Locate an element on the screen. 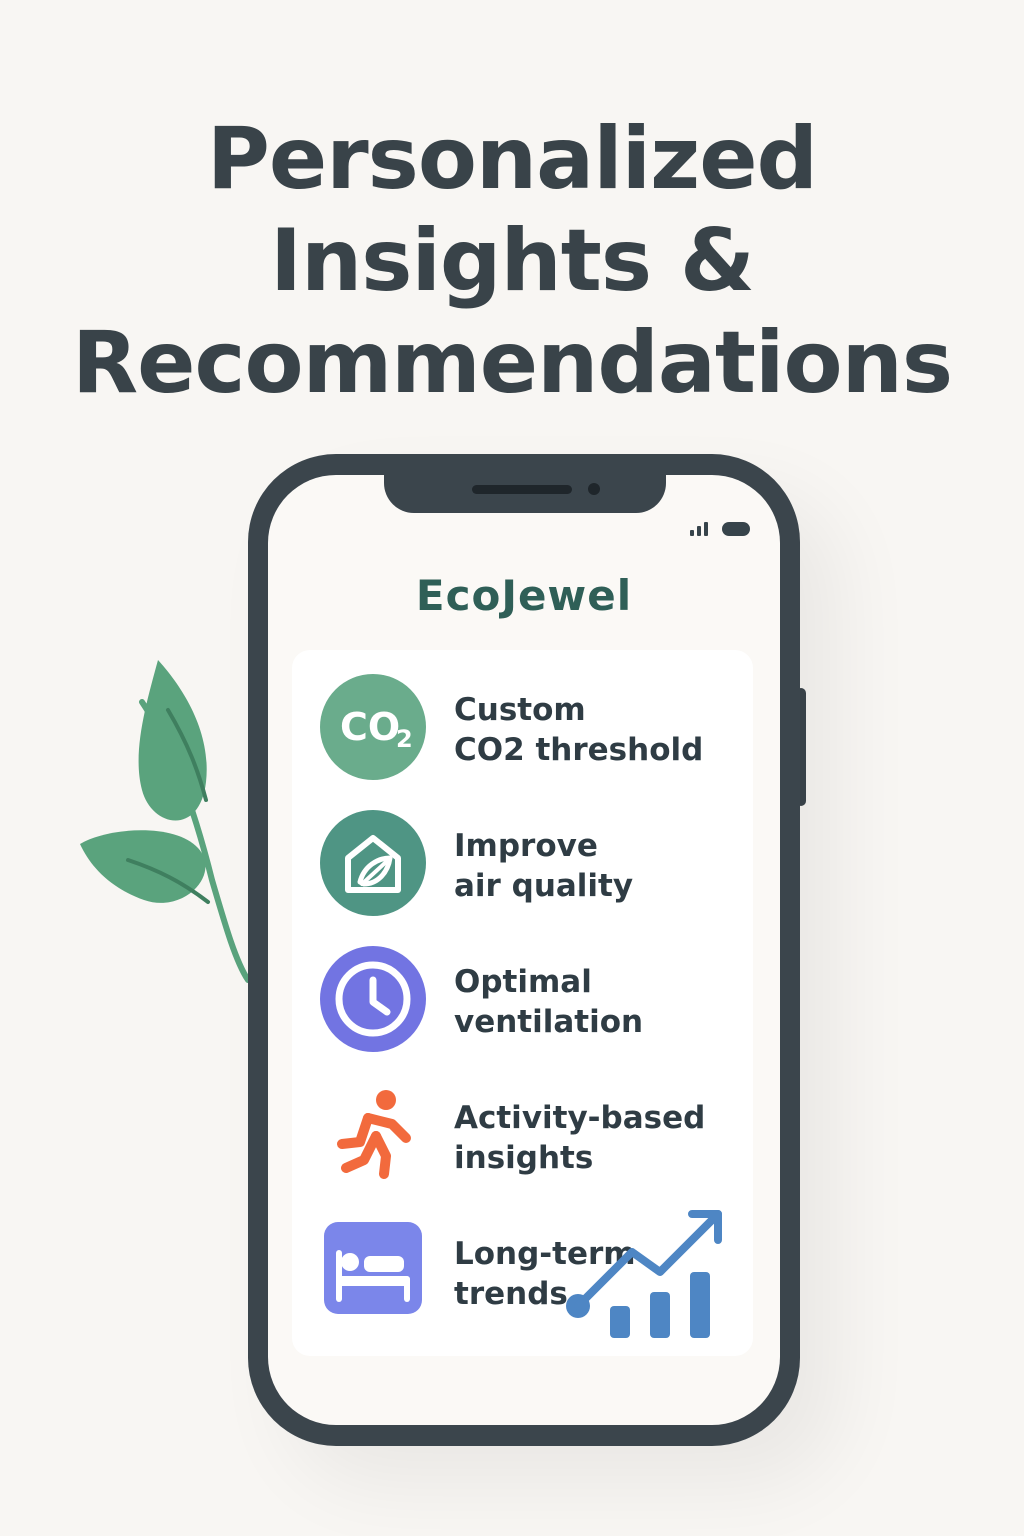 This screenshot has width=1024, height=1536. insight-label-line-1: Custom is located at coordinates (520, 710).